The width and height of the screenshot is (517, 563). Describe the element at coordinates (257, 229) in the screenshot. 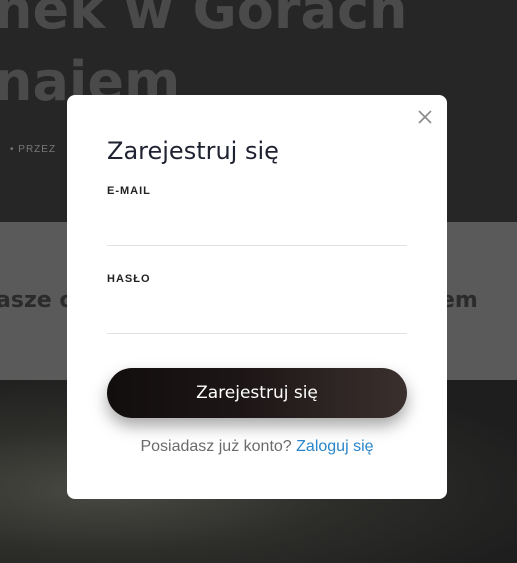

I see `email-field` at that location.